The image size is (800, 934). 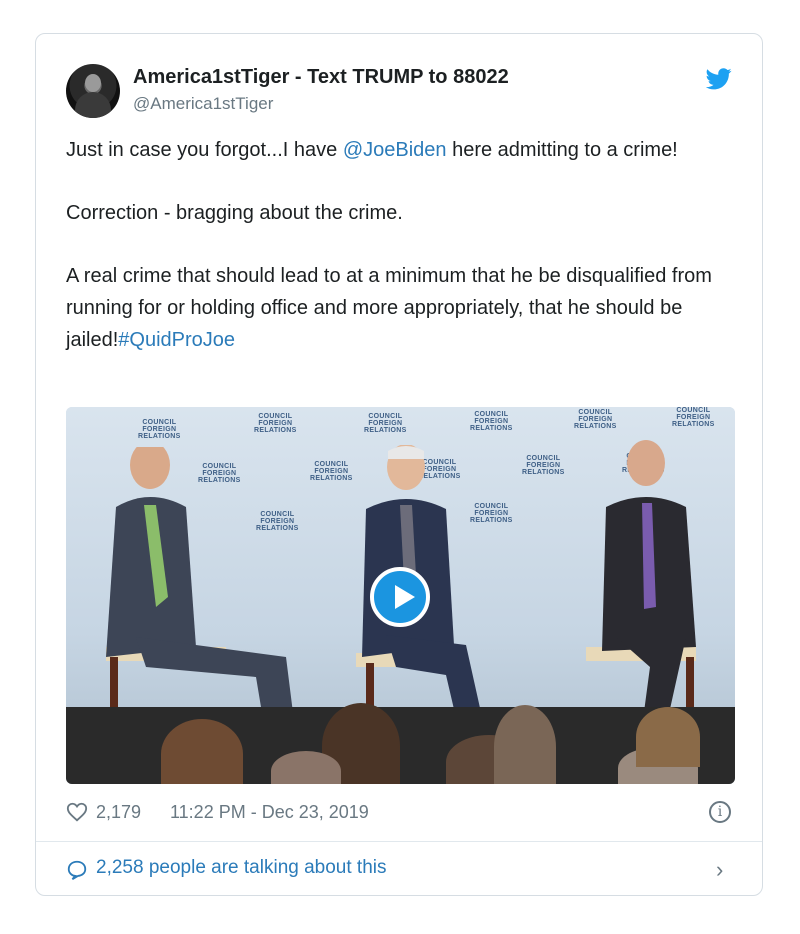 What do you see at coordinates (719, 79) in the screenshot?
I see `twitter-bird-icon` at bounding box center [719, 79].